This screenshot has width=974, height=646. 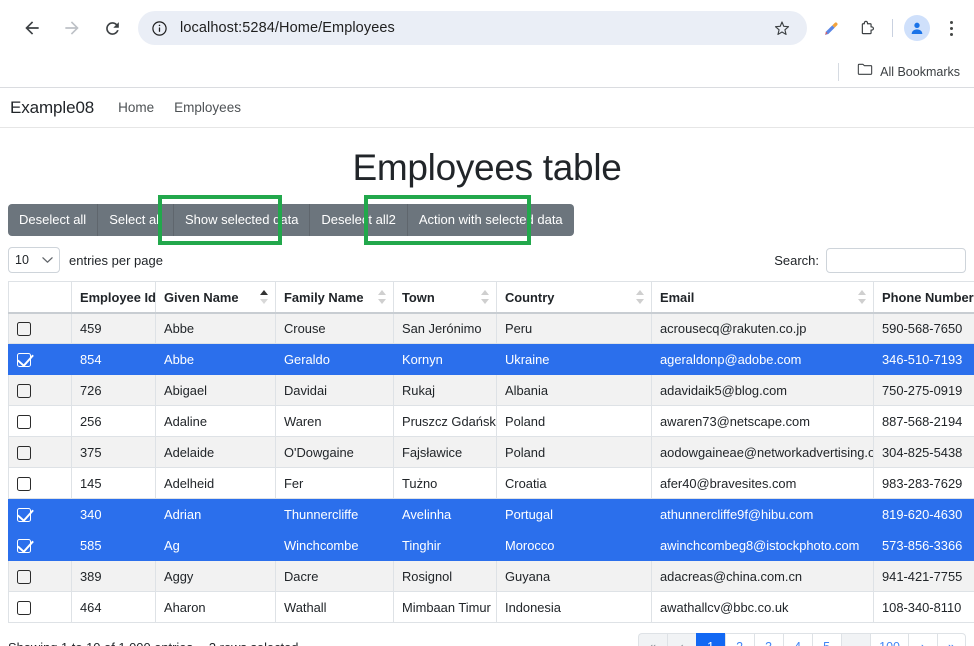 I want to click on column-label-phone-number: Phone Number, so click(x=928, y=297).